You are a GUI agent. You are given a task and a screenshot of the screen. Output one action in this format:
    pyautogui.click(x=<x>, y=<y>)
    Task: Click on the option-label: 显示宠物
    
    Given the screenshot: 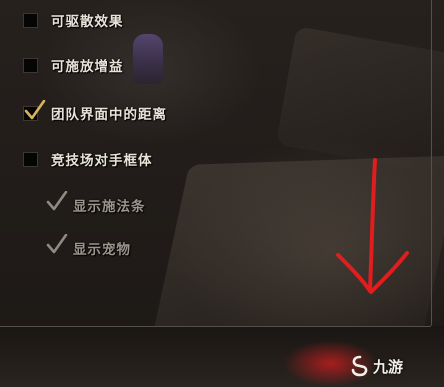 What is the action you would take?
    pyautogui.click(x=102, y=250)
    